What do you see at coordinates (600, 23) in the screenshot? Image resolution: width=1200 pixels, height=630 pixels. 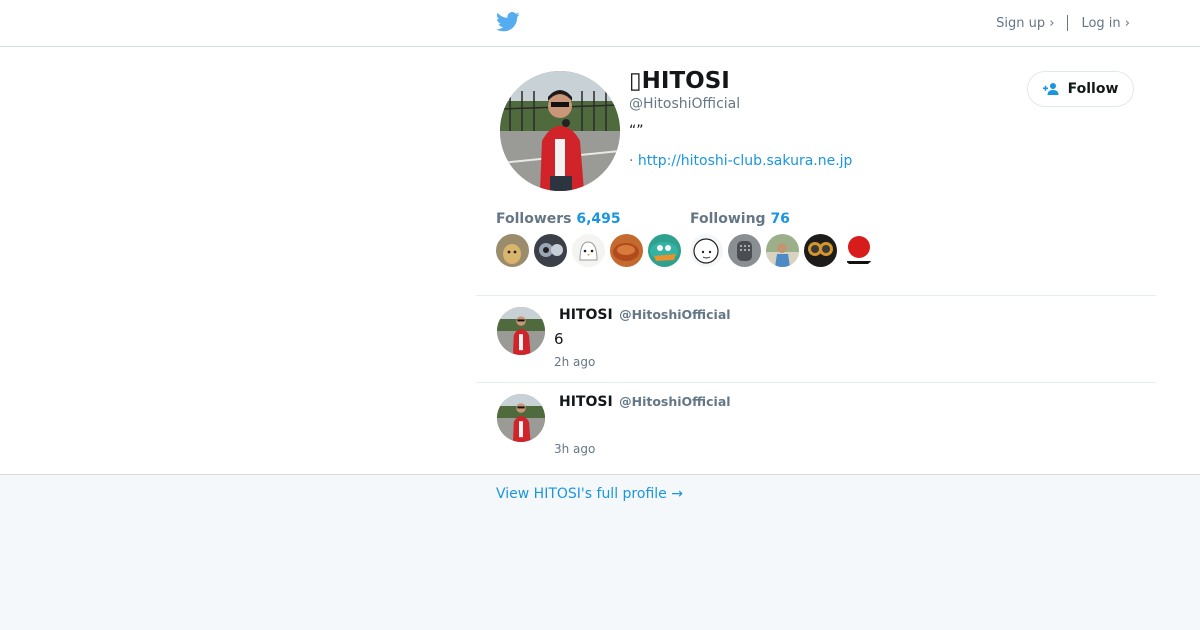 I see `top-bar: Sign up › Log in ›` at bounding box center [600, 23].